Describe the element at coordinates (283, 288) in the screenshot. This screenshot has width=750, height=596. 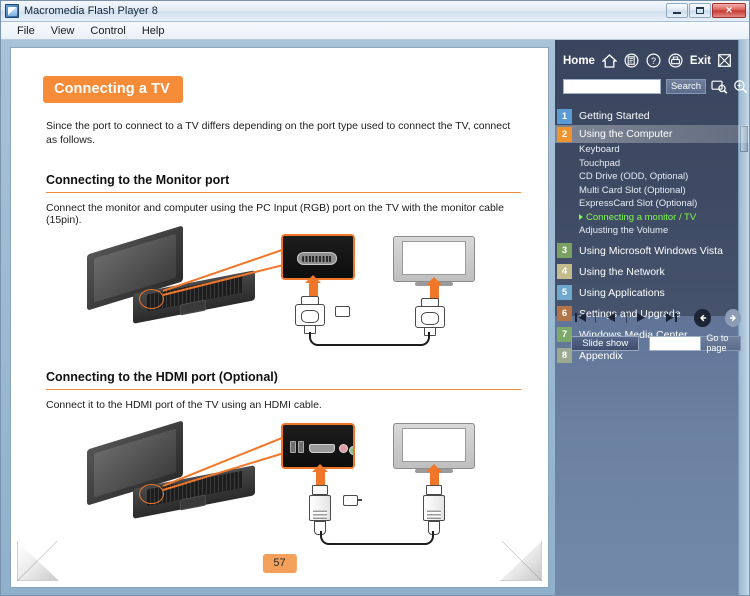
I see `diagram-monitor-connection` at that location.